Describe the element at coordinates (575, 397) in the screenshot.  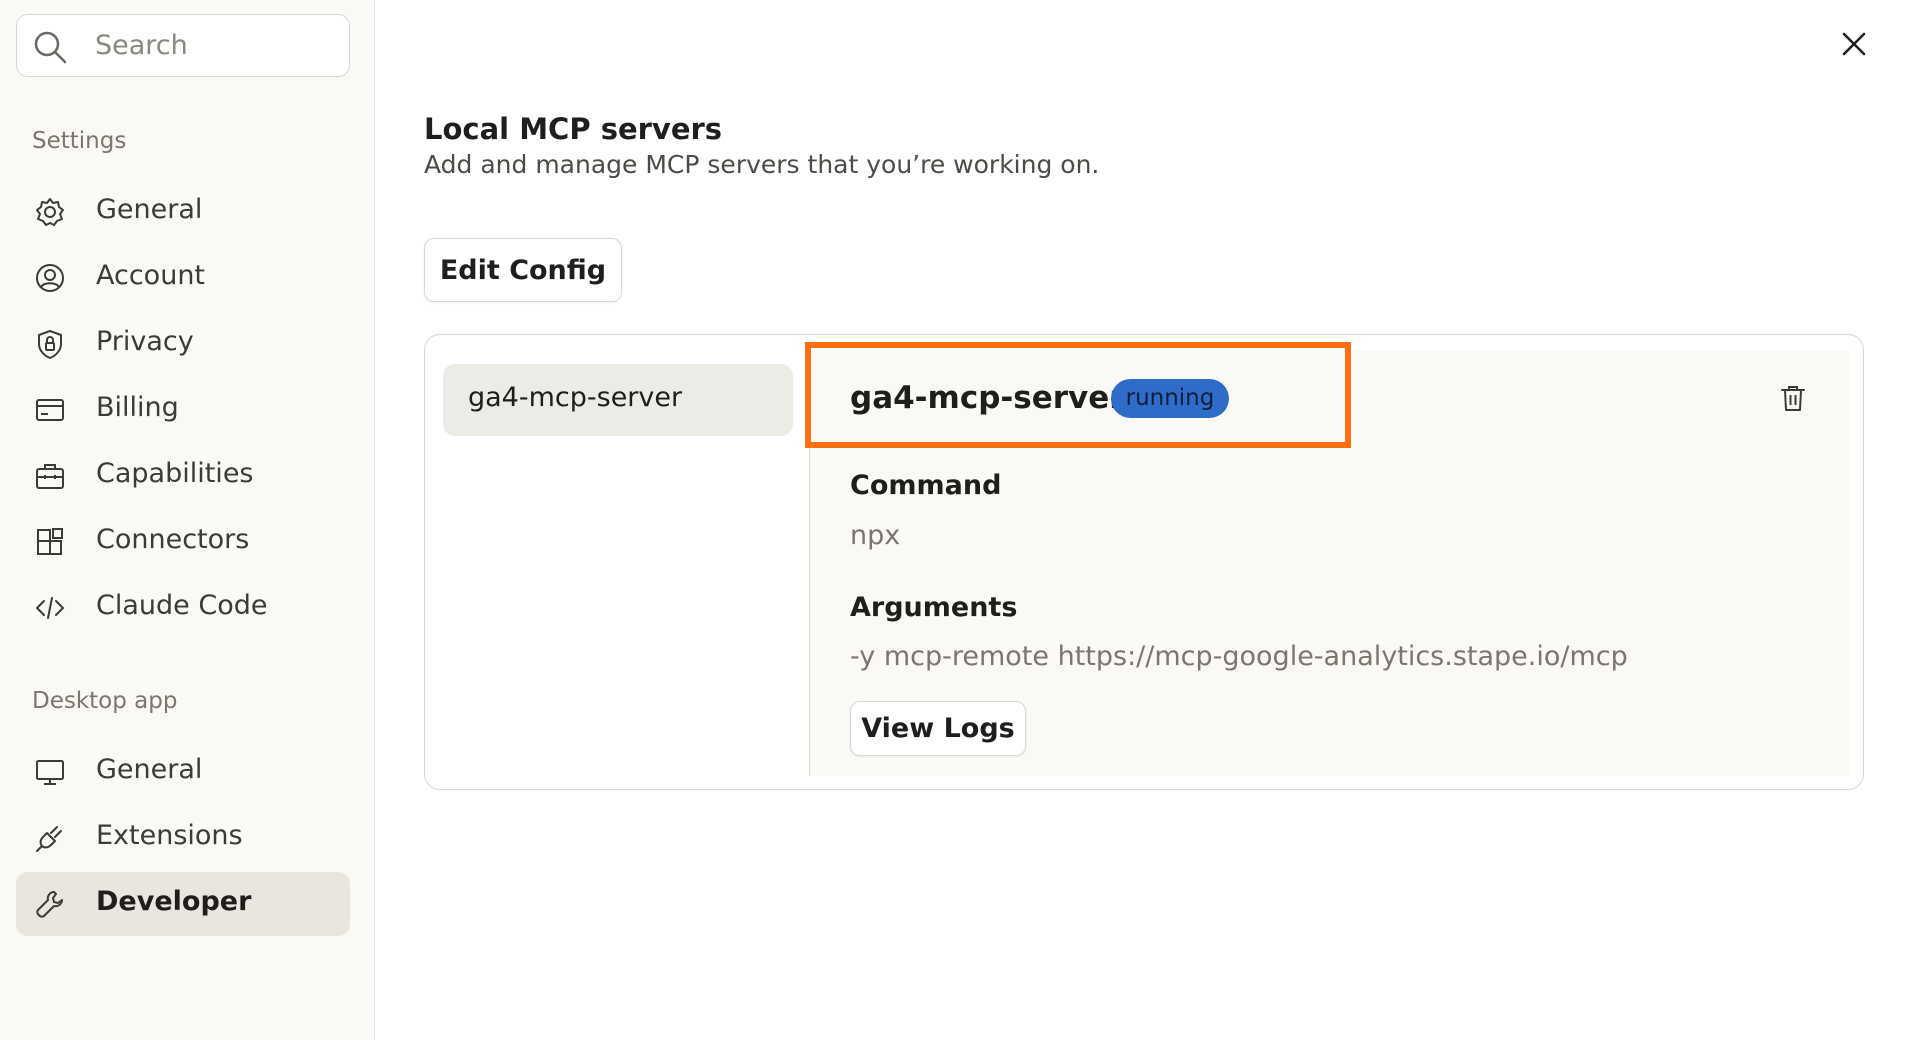
I see `server-list-item-label: ga4-mcp-server` at that location.